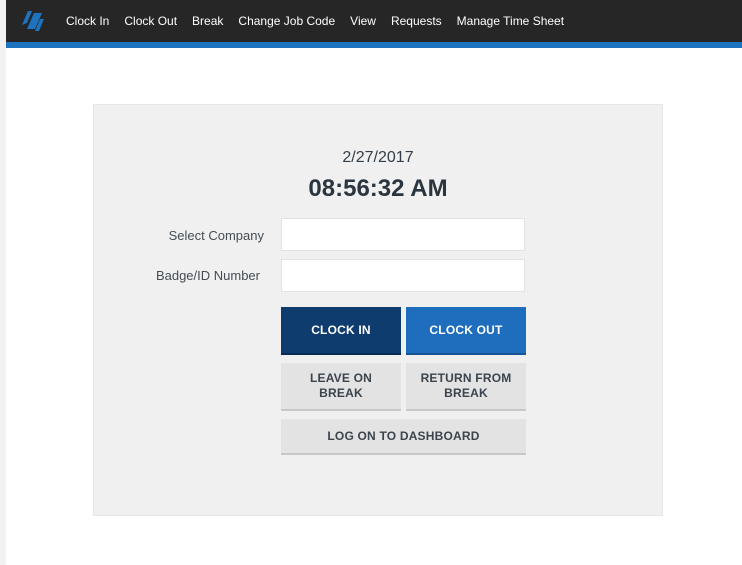  I want to click on badge-id-label: Badge/ID Number, so click(207, 275).